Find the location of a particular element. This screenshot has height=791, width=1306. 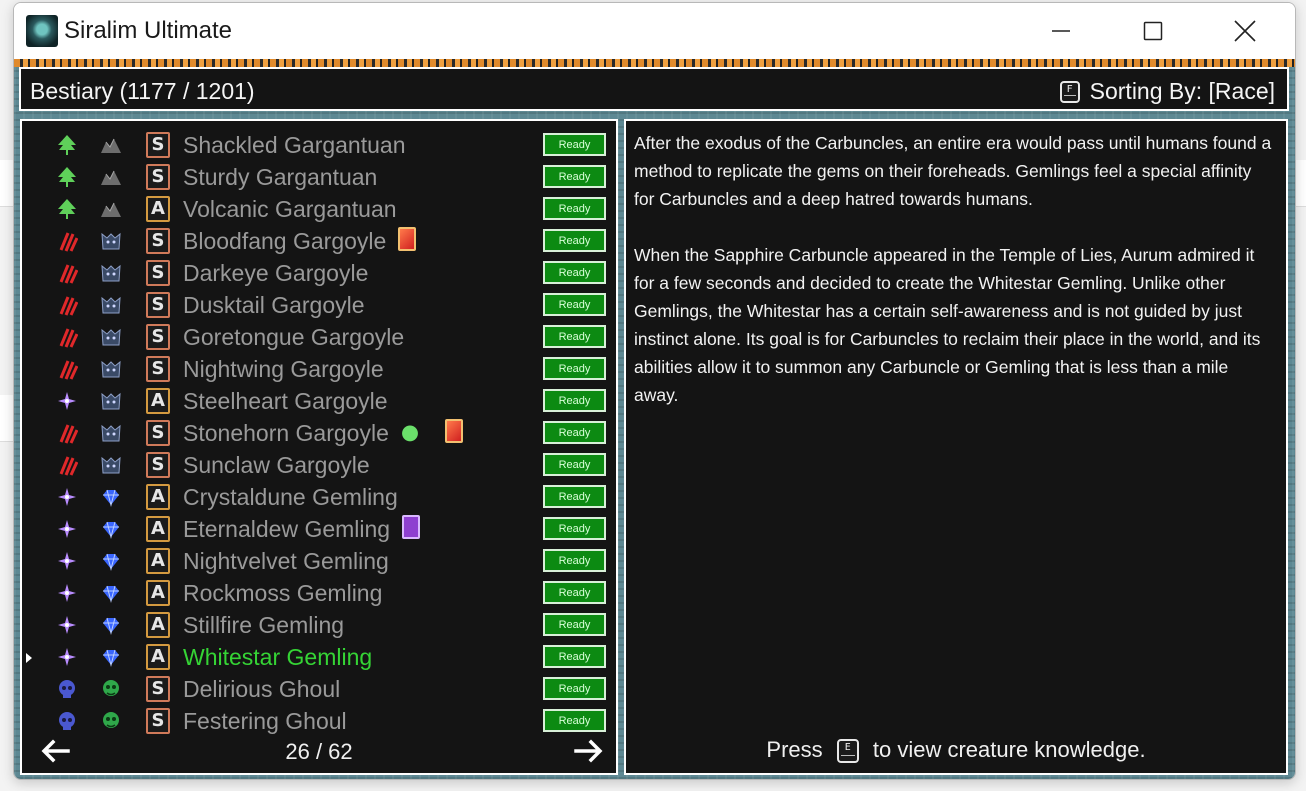

minimize-button is located at coordinates (1061, 31).